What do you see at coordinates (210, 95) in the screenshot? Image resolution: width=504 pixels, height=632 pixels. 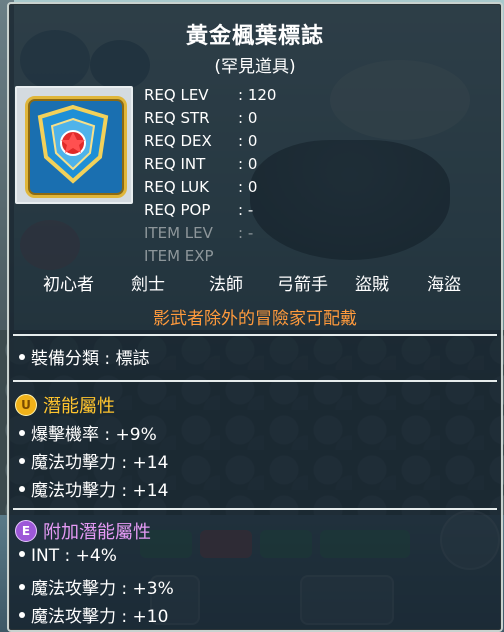 I see `req-level: REQ LEV: 120` at bounding box center [210, 95].